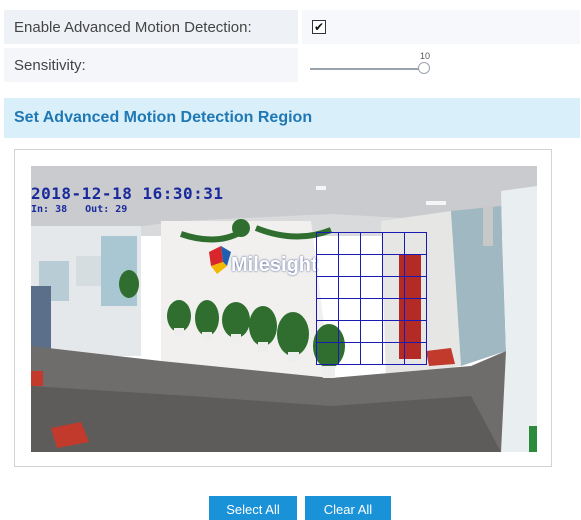  What do you see at coordinates (367, 69) in the screenshot?
I see `slider-track` at bounding box center [367, 69].